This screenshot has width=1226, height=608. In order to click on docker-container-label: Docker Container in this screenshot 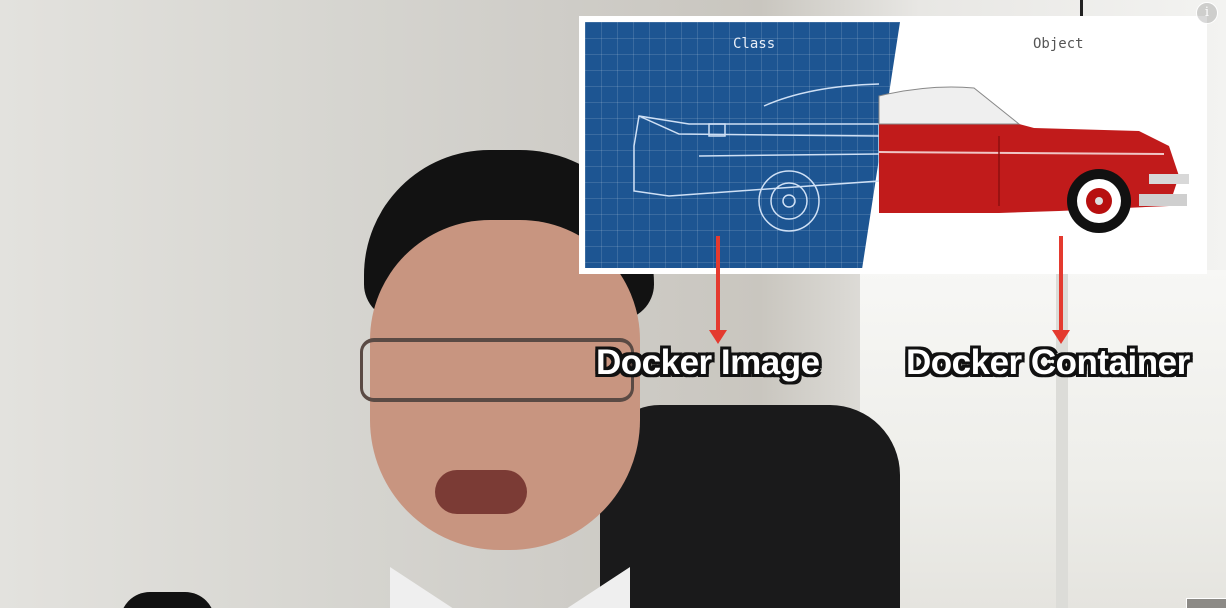, I will do `click(1048, 362)`.